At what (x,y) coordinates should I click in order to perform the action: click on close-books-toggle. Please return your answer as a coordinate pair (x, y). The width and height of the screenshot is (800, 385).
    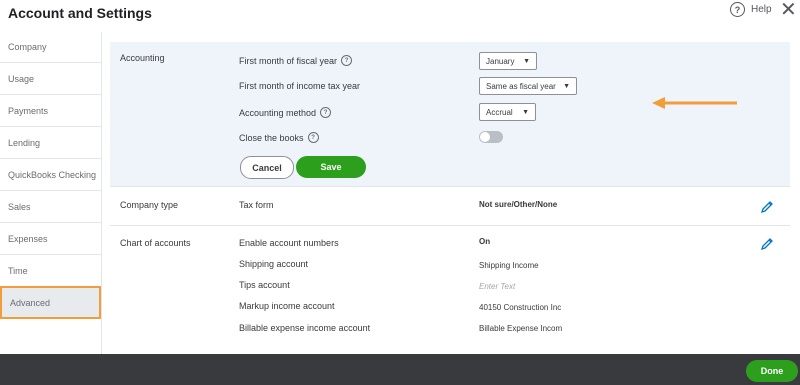
    Looking at the image, I should click on (491, 137).